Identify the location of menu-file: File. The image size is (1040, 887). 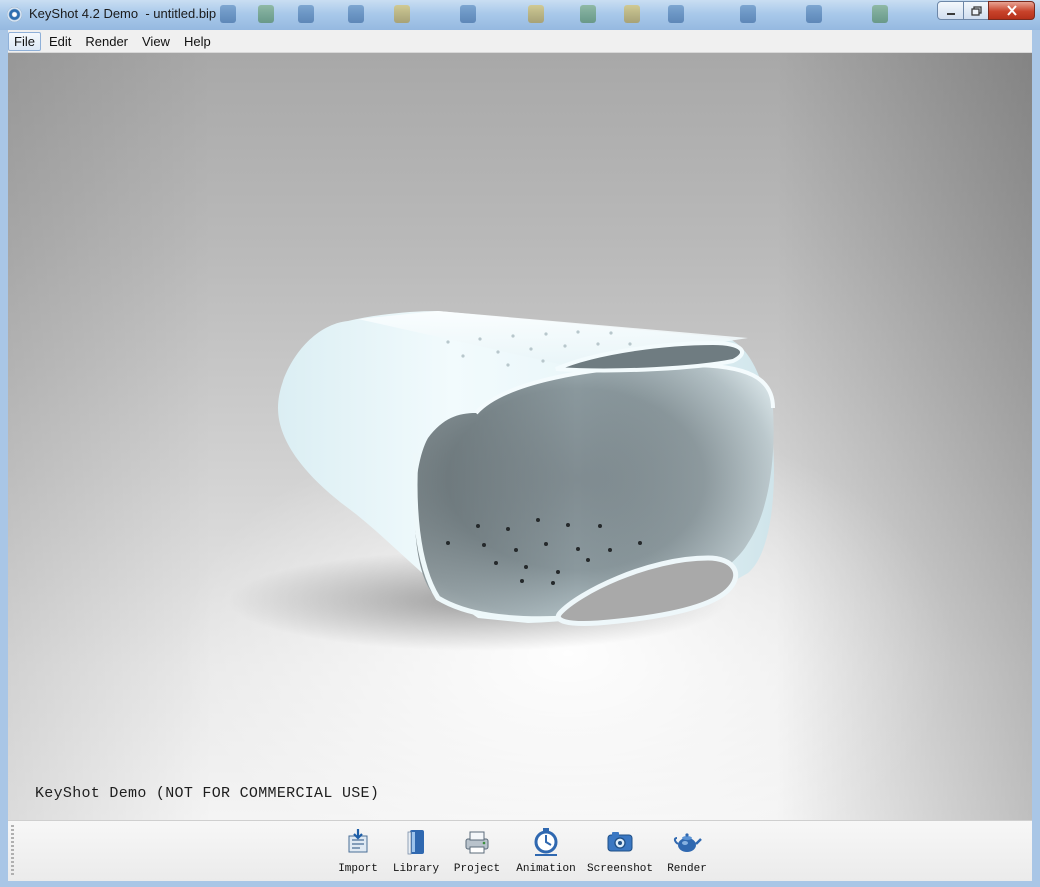
(24, 41).